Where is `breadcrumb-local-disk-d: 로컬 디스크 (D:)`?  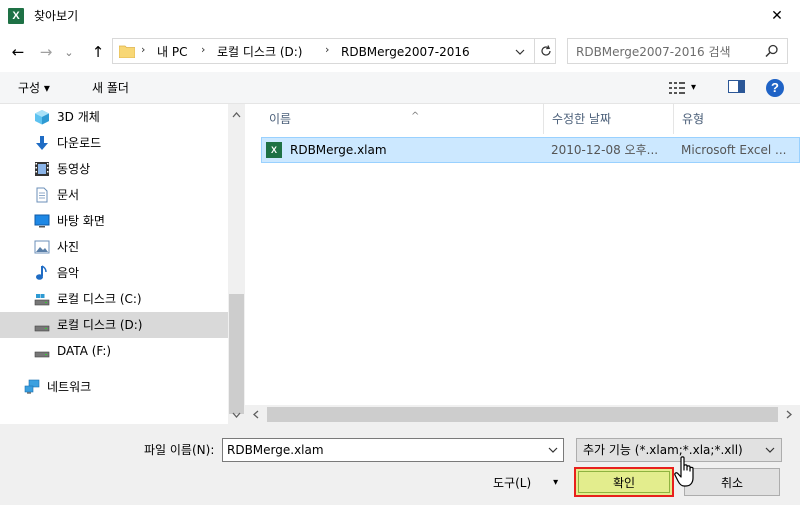
breadcrumb-local-disk-d: 로컬 디스크 (D:) is located at coordinates (259, 52).